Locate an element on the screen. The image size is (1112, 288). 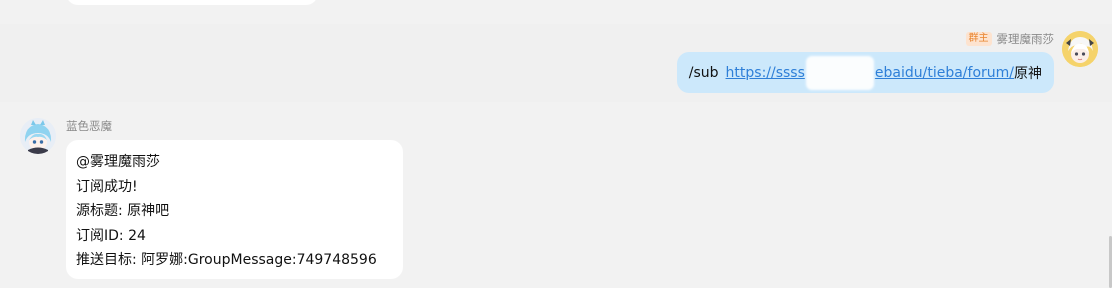
self-avatar is located at coordinates (1080, 49).